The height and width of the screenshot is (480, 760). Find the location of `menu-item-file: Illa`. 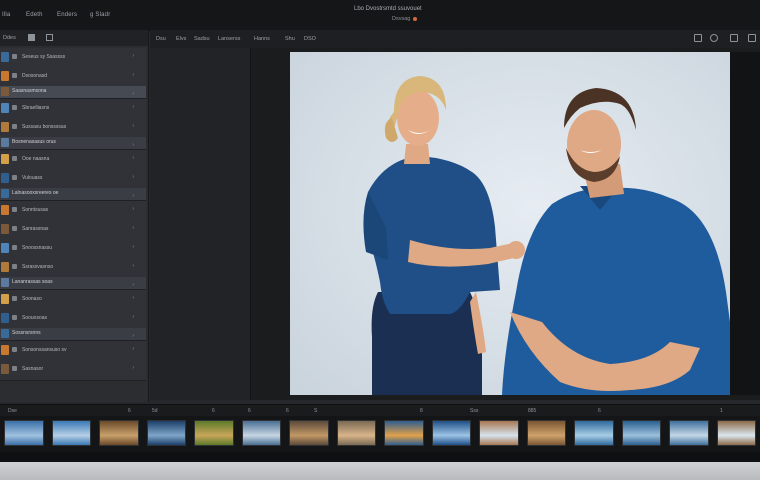

menu-item-file: Illa is located at coordinates (6, 15).